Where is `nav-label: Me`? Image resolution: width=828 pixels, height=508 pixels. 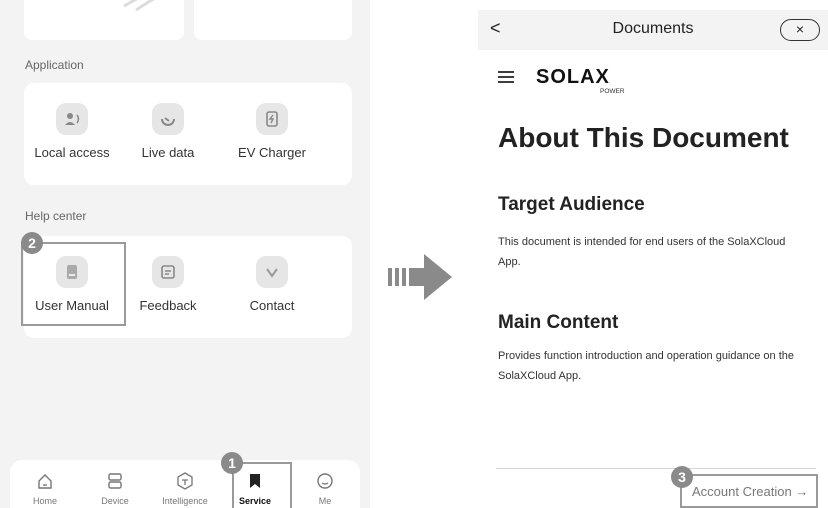 nav-label: Me is located at coordinates (325, 501).